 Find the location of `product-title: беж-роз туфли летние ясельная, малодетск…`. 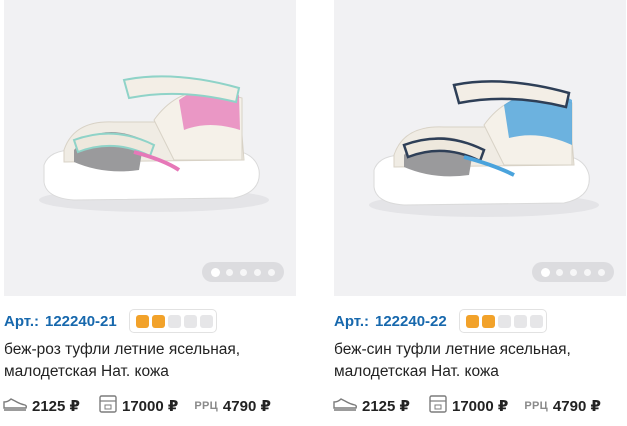

product-title: беж-роз туфли летние ясельная, малодетск… is located at coordinates (149, 361).